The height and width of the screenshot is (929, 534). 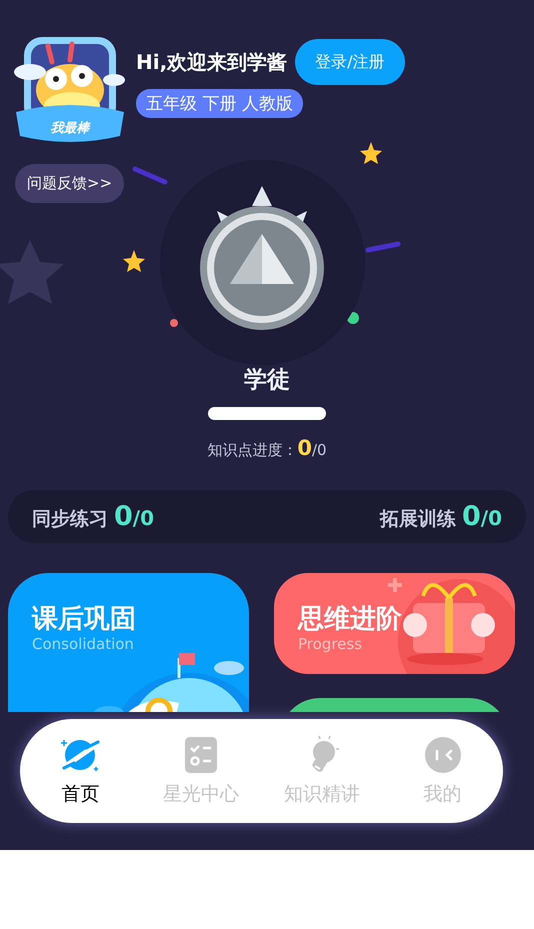 What do you see at coordinates (442, 771) in the screenshot?
I see `nav-tab: 我的` at bounding box center [442, 771].